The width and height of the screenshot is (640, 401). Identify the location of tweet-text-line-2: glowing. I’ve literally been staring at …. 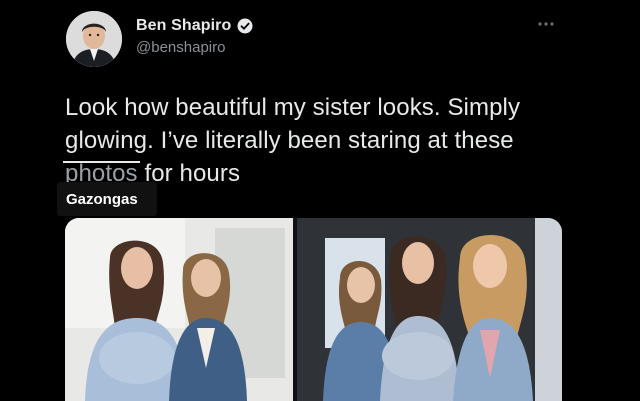
(289, 140).